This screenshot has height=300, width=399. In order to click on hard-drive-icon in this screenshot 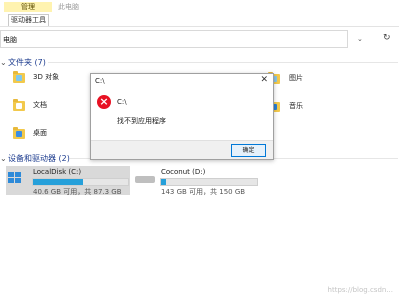, I will do `click(145, 179)`.